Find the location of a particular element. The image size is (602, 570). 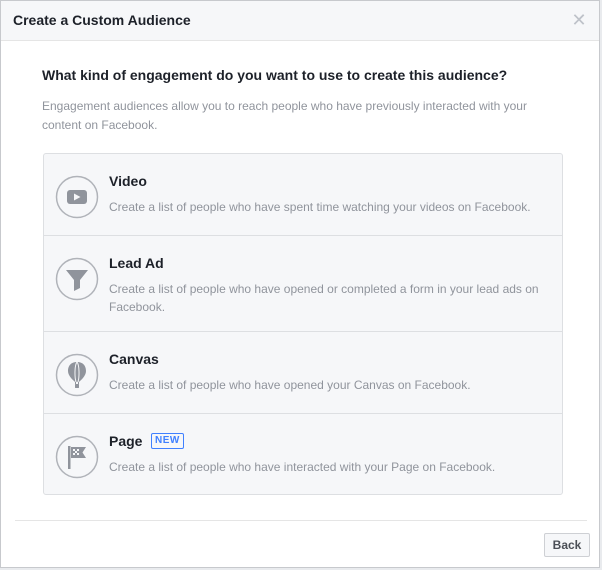

option-title: Page is located at coordinates (126, 441).